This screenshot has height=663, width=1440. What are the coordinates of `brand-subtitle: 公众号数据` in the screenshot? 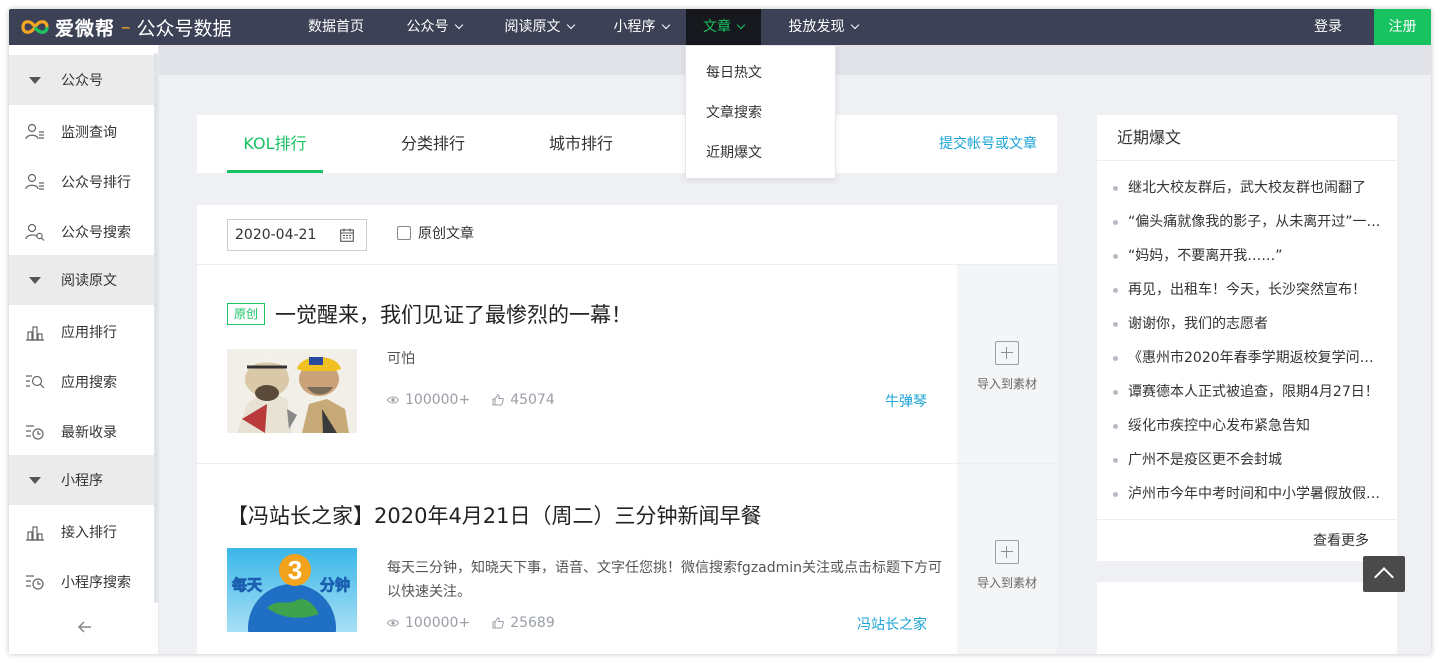 It's located at (184, 28).